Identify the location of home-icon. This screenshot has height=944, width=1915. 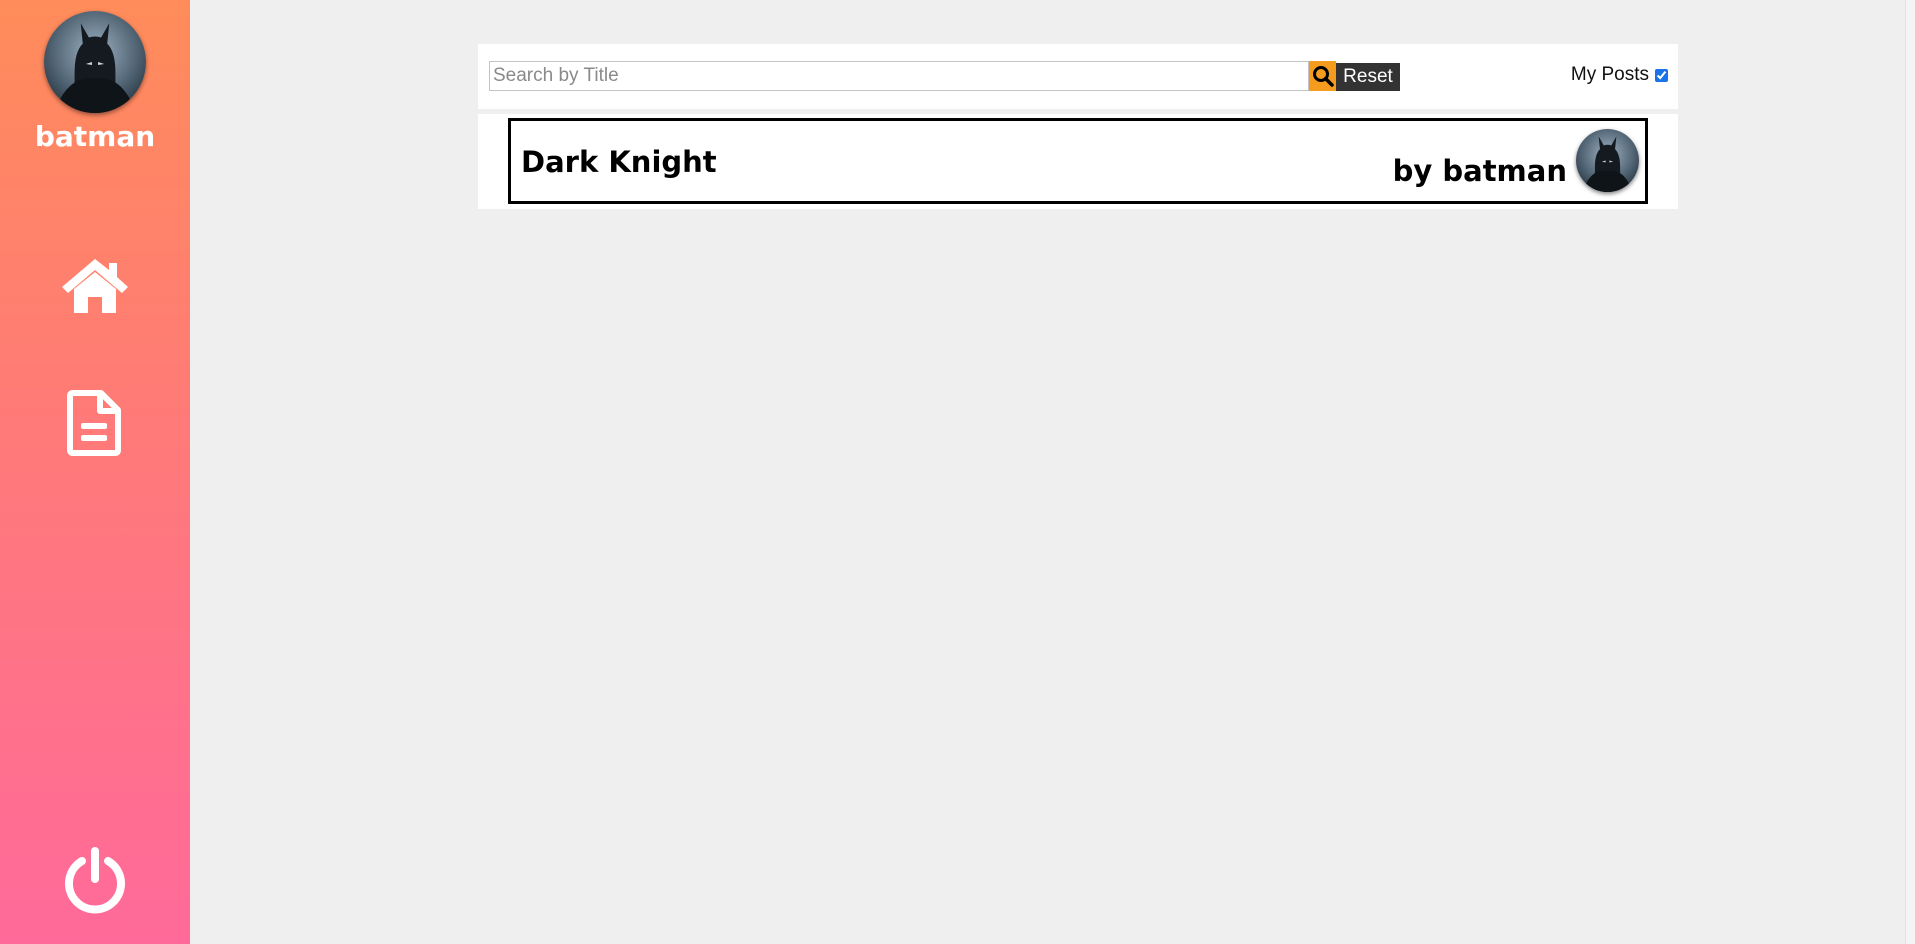
(95, 285).